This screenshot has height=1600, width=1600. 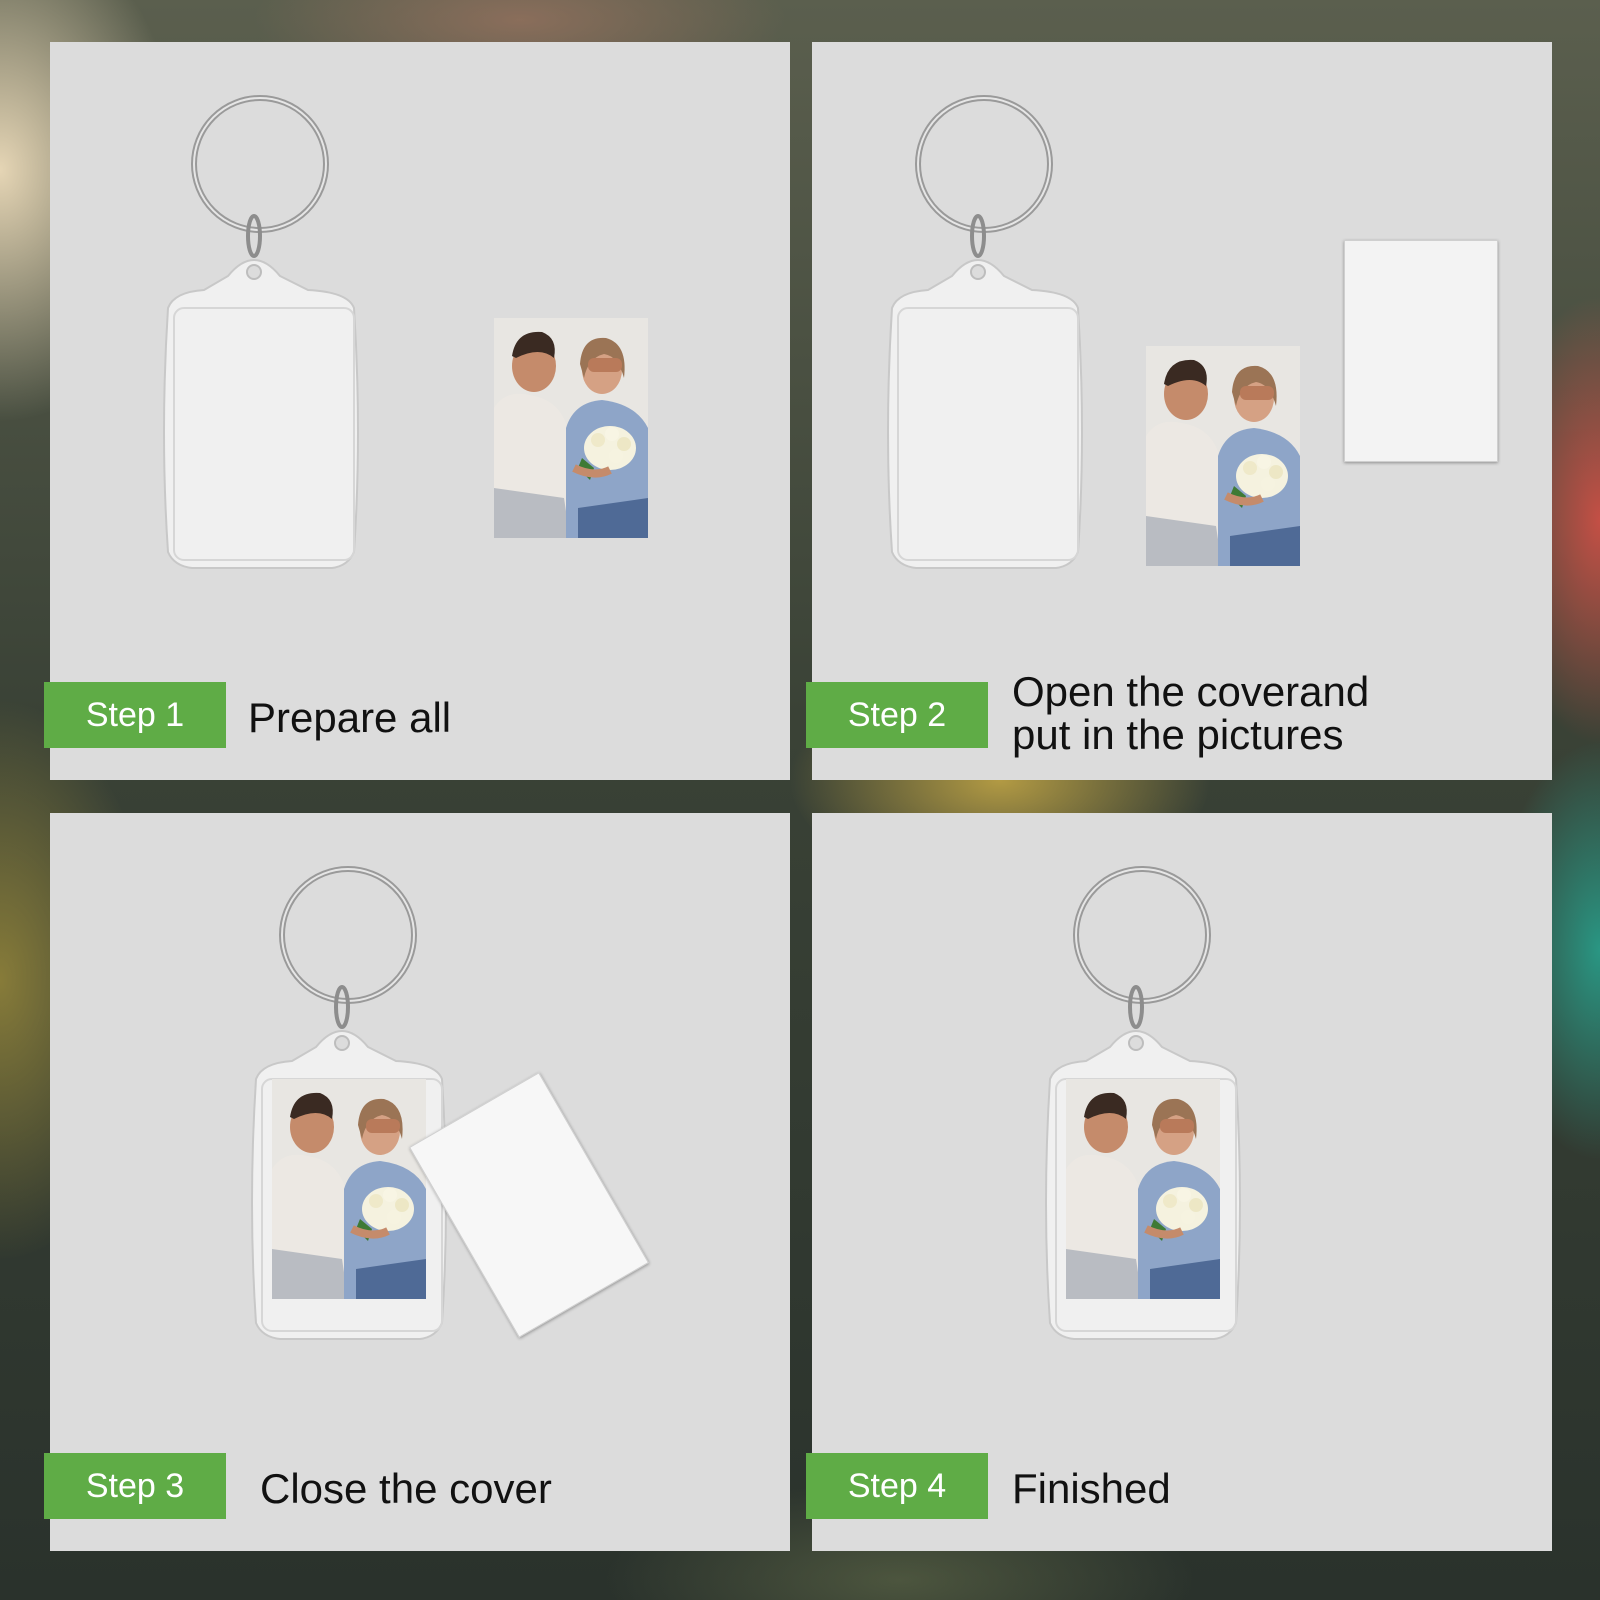 I want to click on step-caption: Prepare all, so click(x=349, y=718).